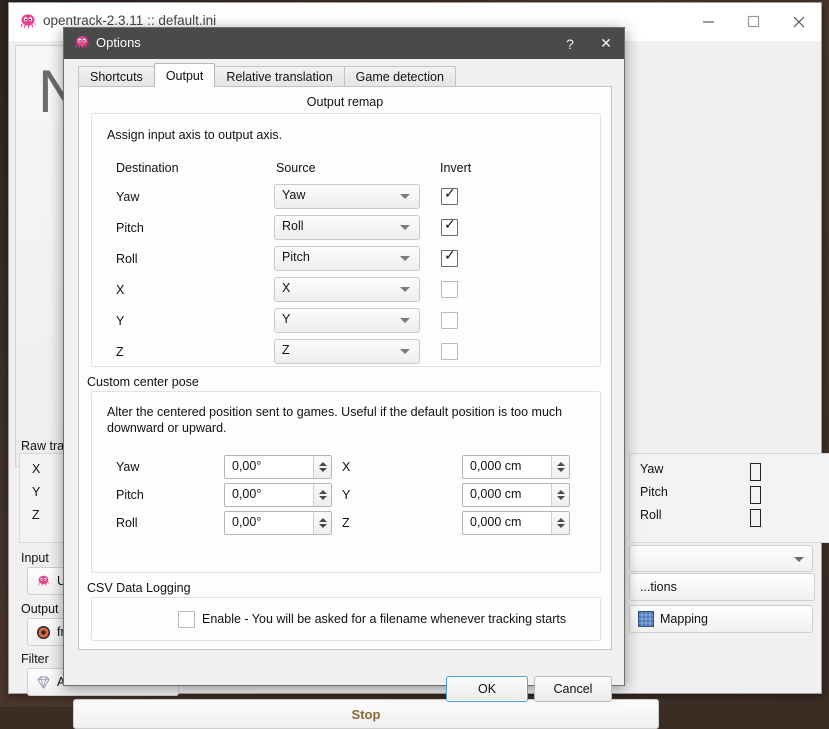  I want to click on ok-button-label: OK, so click(487, 689).